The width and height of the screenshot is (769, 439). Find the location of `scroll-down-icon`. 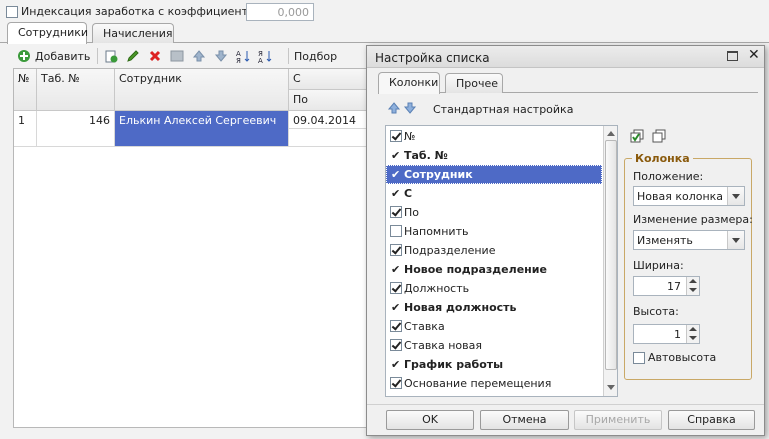

scroll-down-icon is located at coordinates (611, 387).